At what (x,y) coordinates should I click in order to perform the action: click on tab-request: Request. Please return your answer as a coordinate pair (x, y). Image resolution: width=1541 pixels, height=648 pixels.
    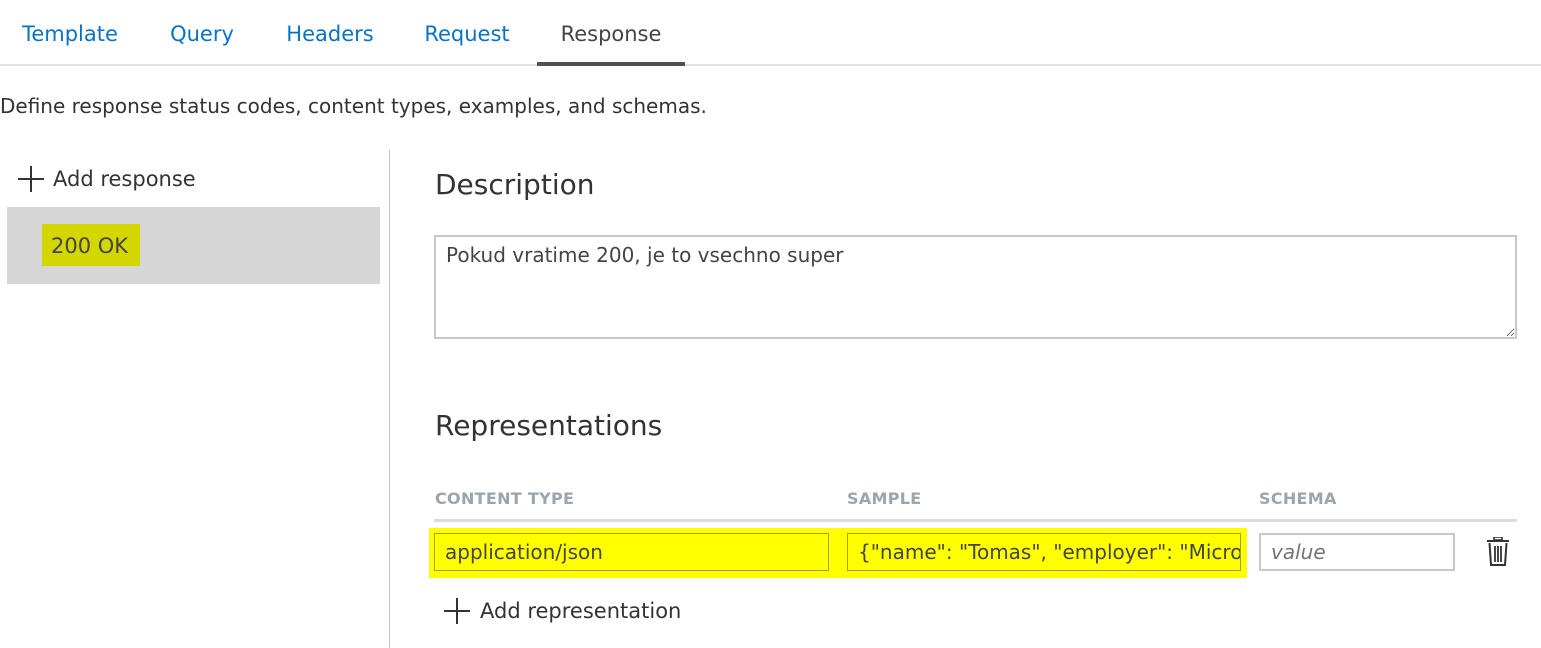
    Looking at the image, I should click on (467, 33).